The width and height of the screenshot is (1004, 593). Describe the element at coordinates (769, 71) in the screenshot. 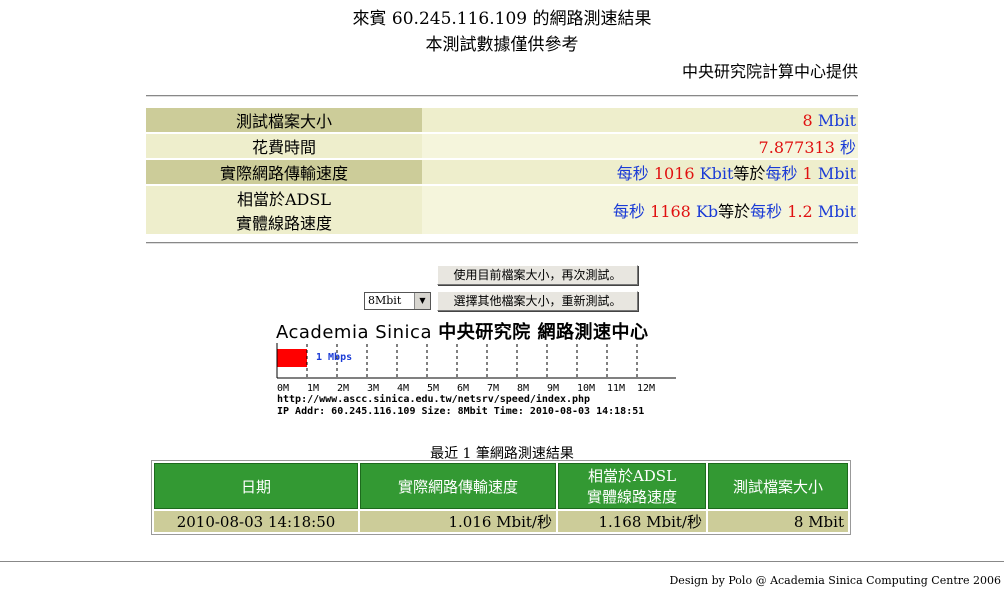

I see `provider-text: 中央研究院計算中心提供` at that location.